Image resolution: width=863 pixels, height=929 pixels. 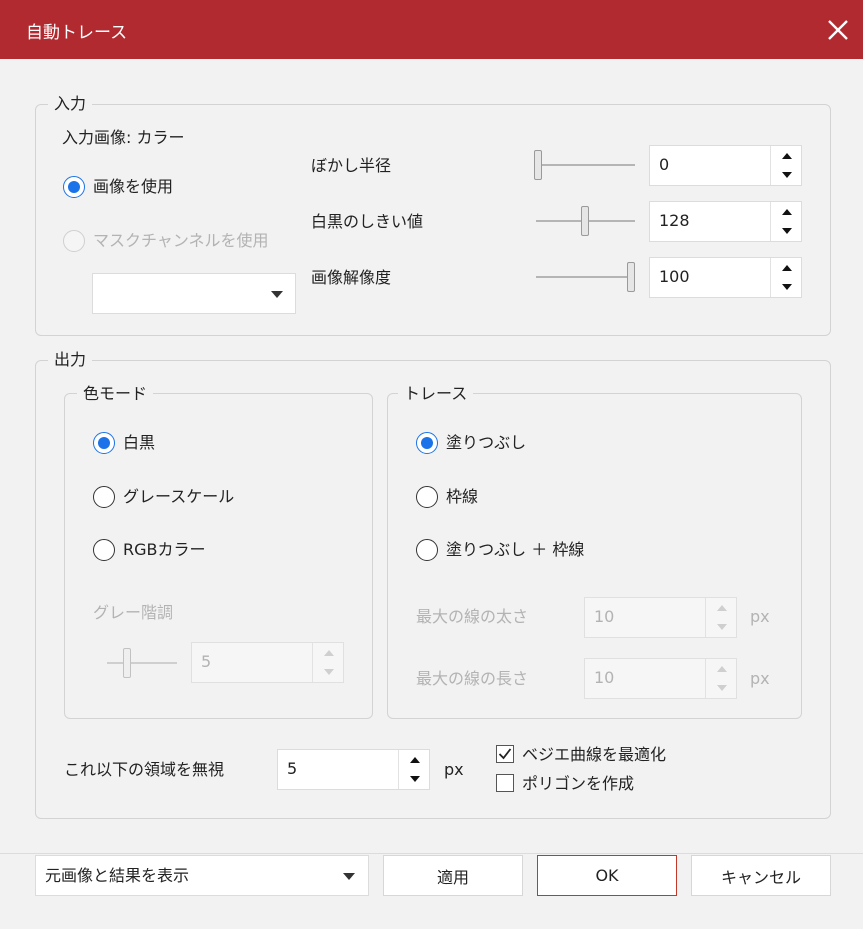 I want to click on ignore-area-label: これ以下の領域を無視, so click(x=144, y=769).